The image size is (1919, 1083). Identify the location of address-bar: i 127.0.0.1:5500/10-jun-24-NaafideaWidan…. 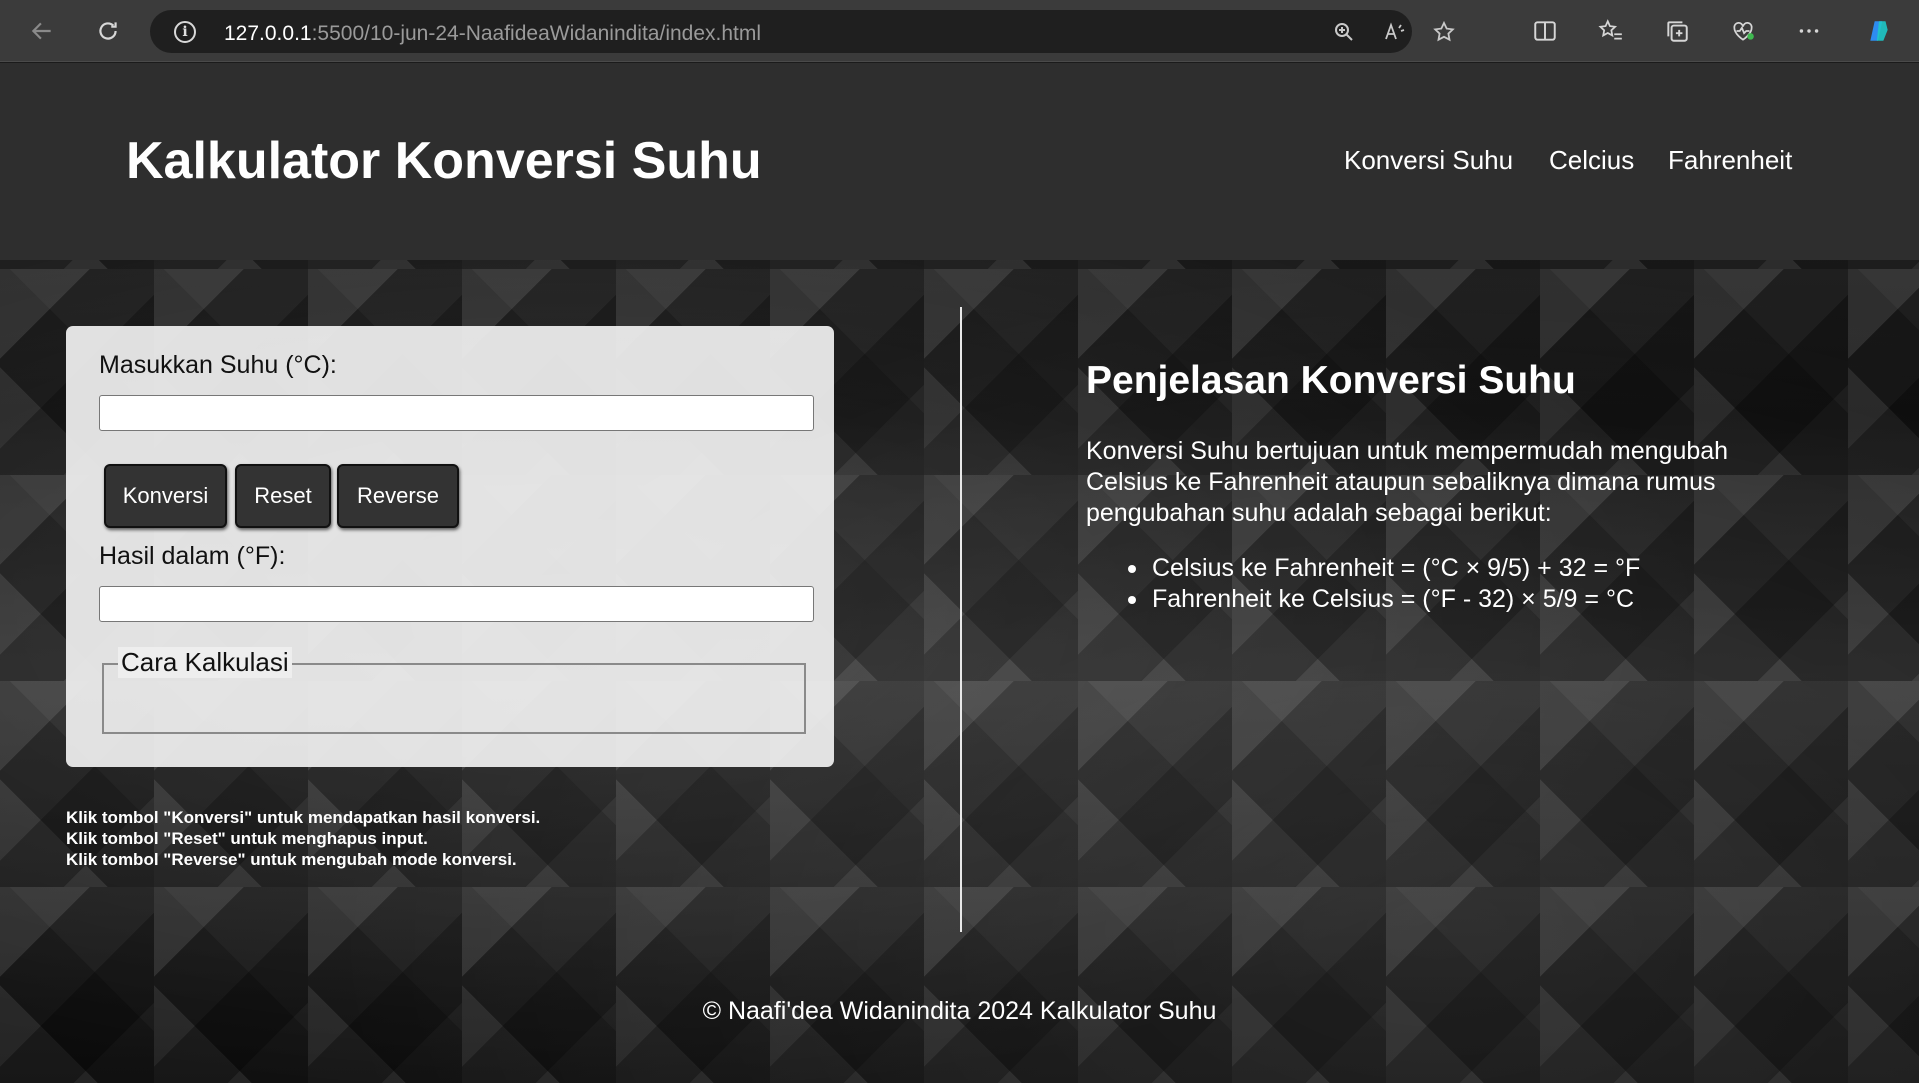
(802, 31).